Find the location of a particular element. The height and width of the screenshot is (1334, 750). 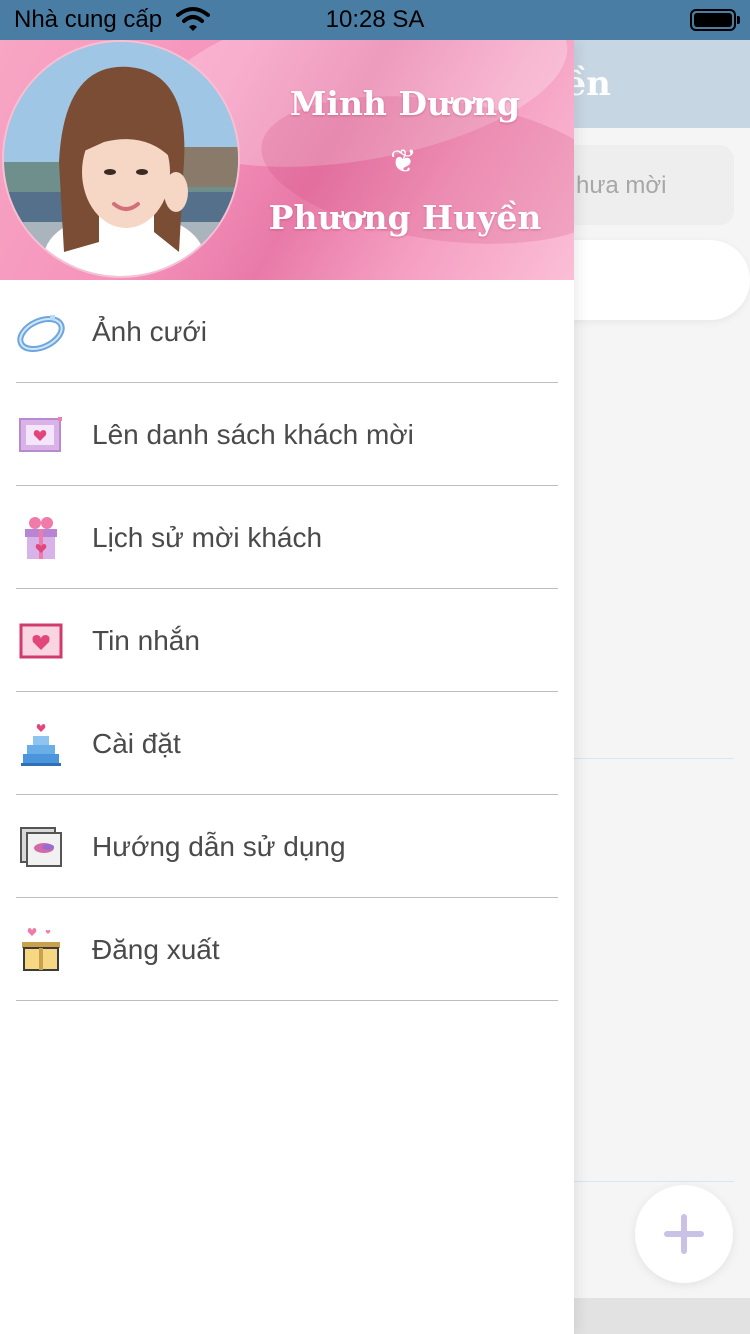

menu-item-messages: Tin nhắn is located at coordinates (287, 640).